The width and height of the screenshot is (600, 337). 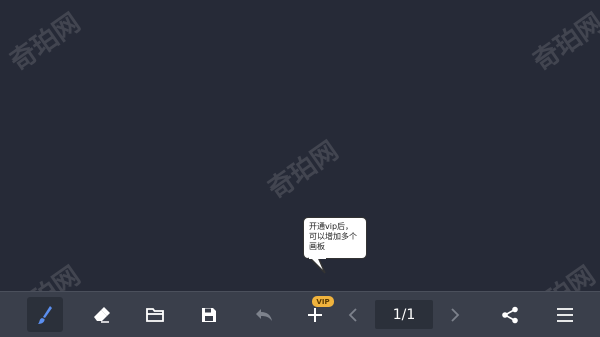 I want to click on share-icon, so click(x=510, y=314).